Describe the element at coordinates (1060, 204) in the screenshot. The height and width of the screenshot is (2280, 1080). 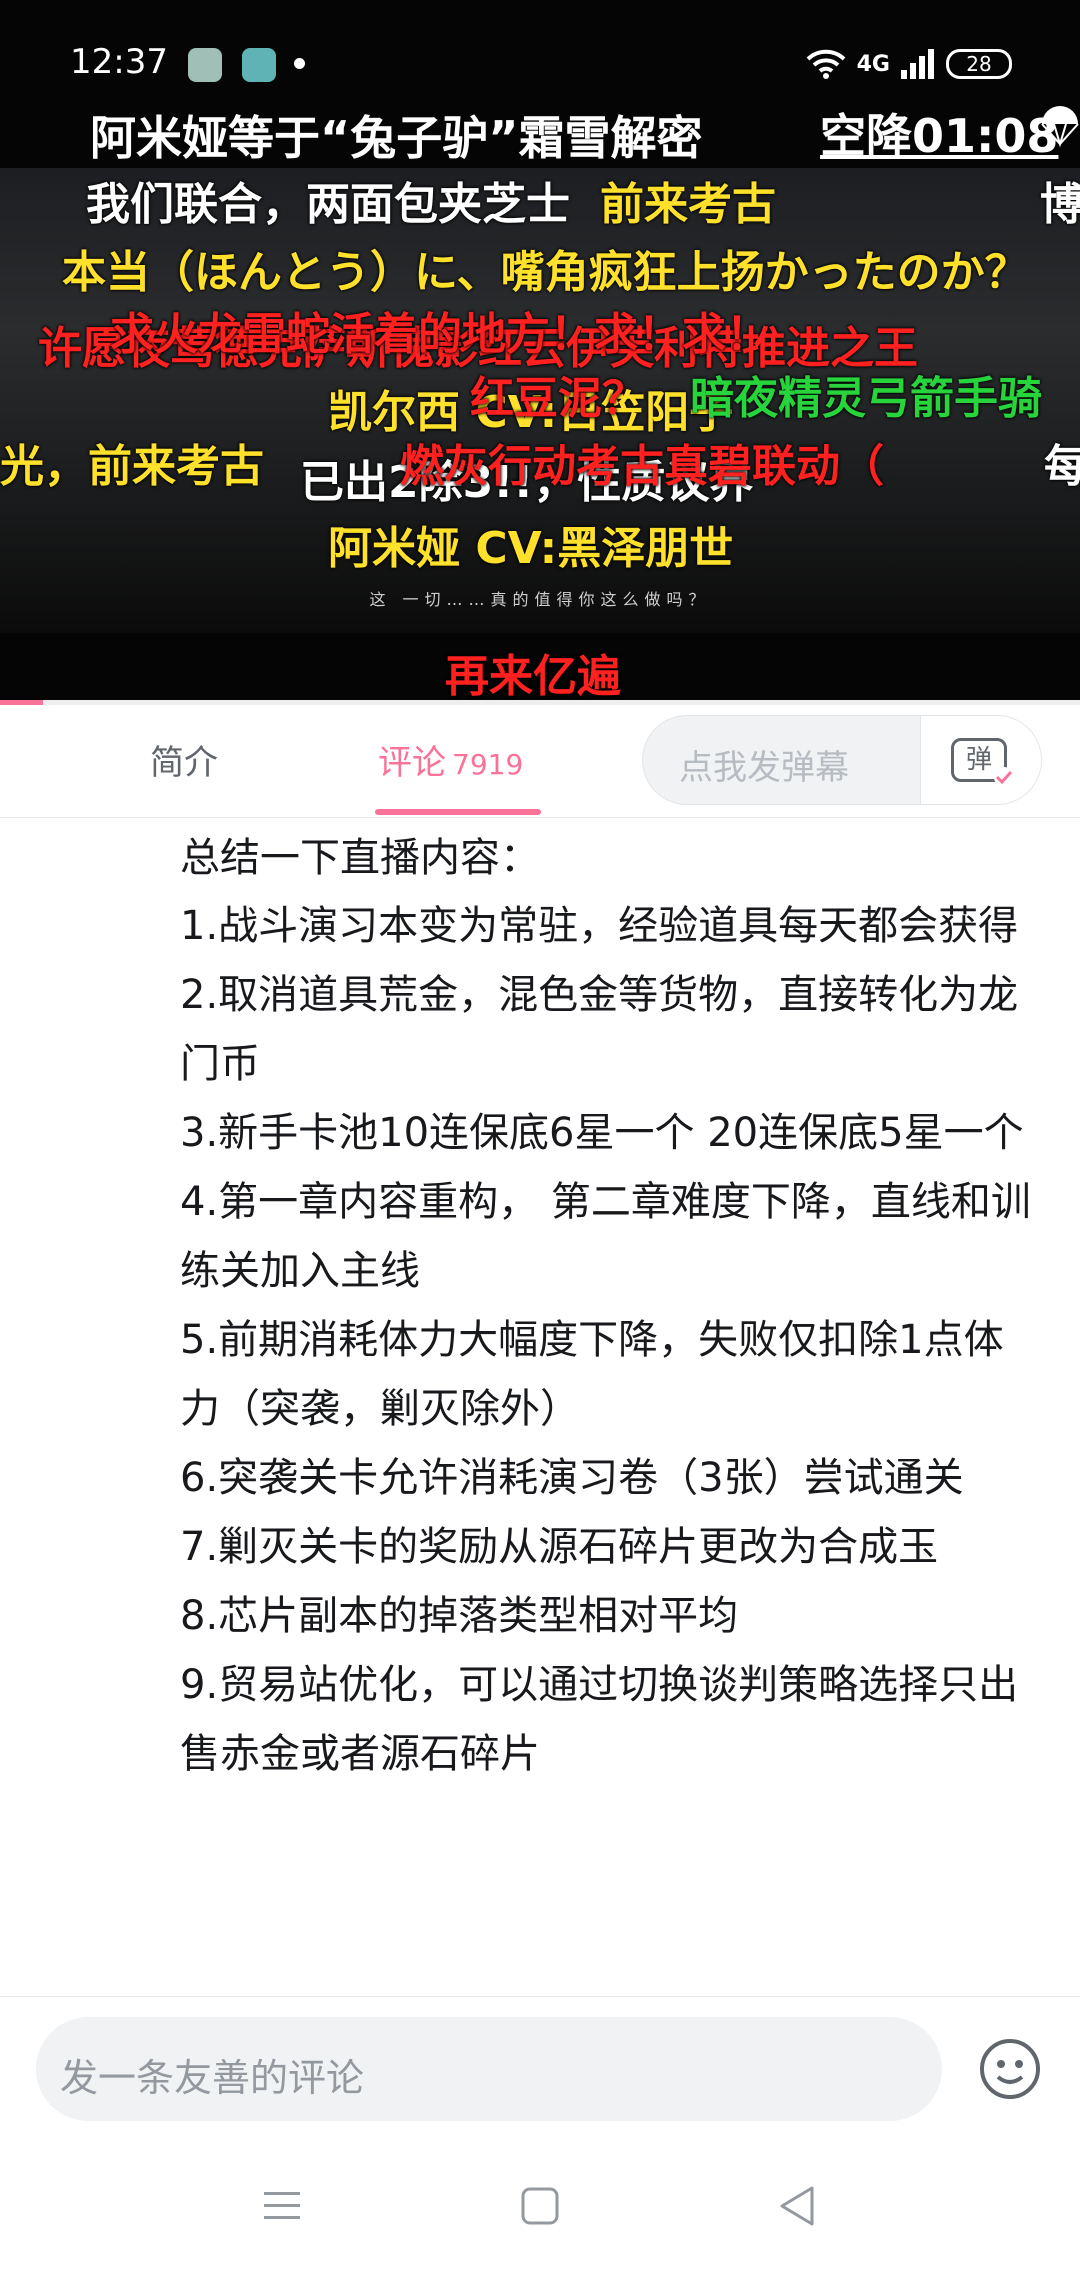
I see `danmaku-comment: 博` at that location.